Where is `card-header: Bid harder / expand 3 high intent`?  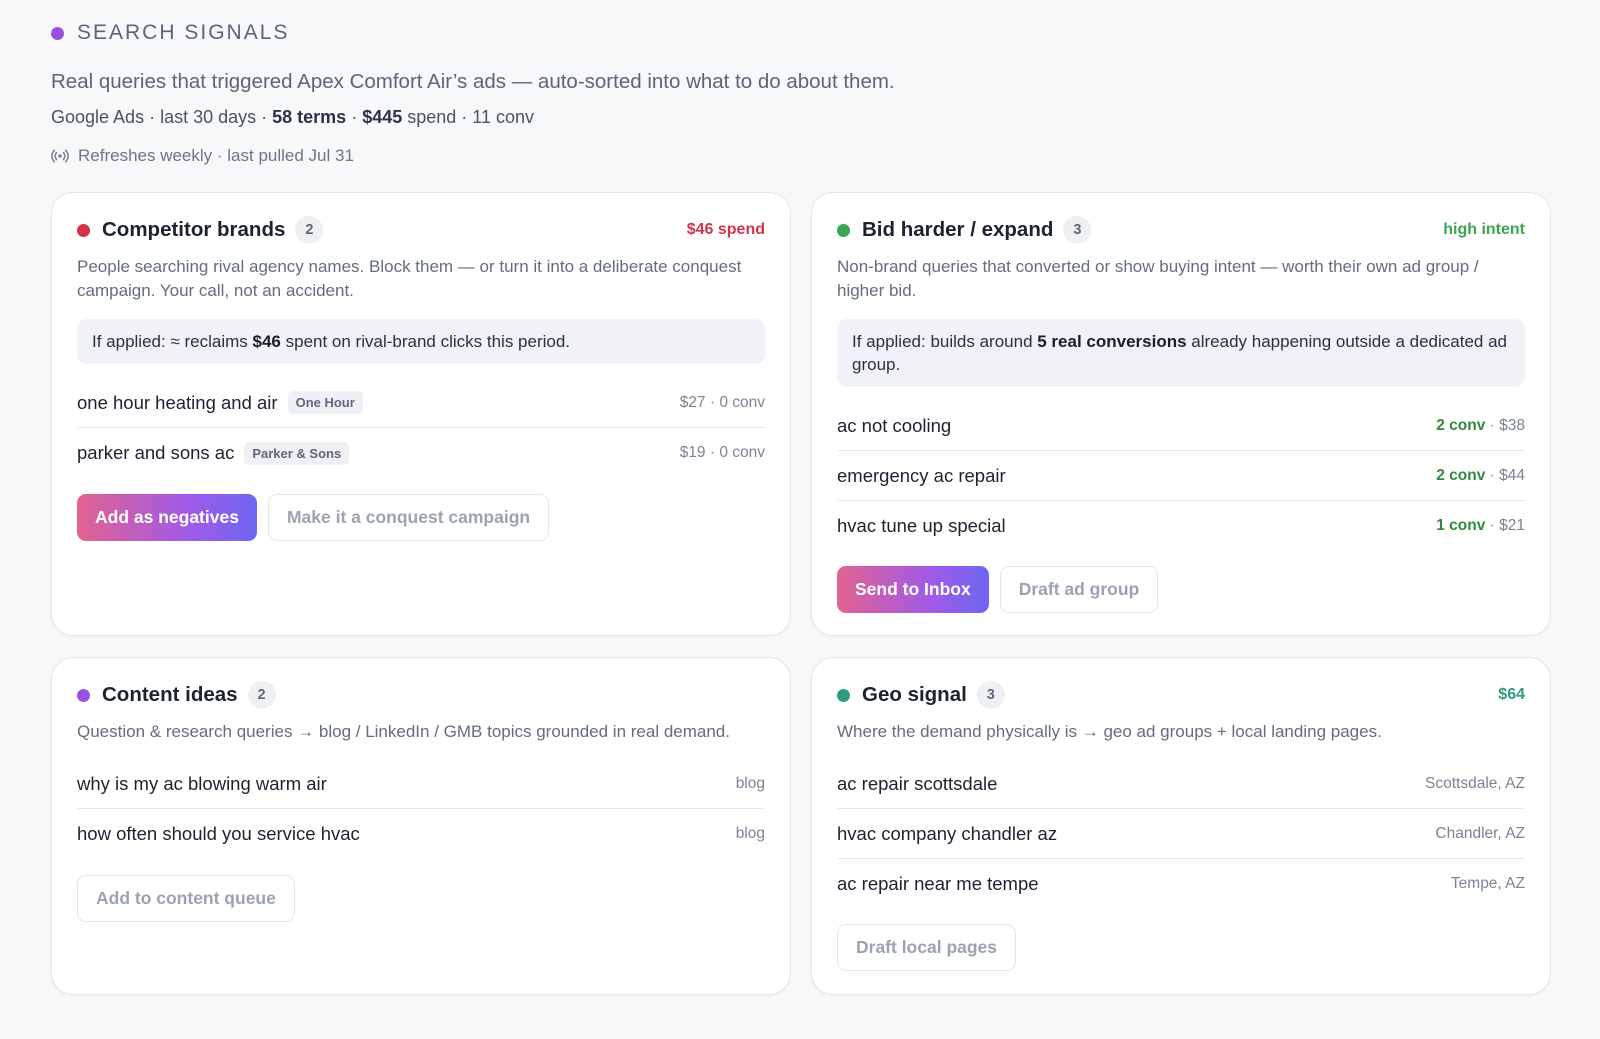 card-header: Bid harder / expand 3 high intent is located at coordinates (1181, 230).